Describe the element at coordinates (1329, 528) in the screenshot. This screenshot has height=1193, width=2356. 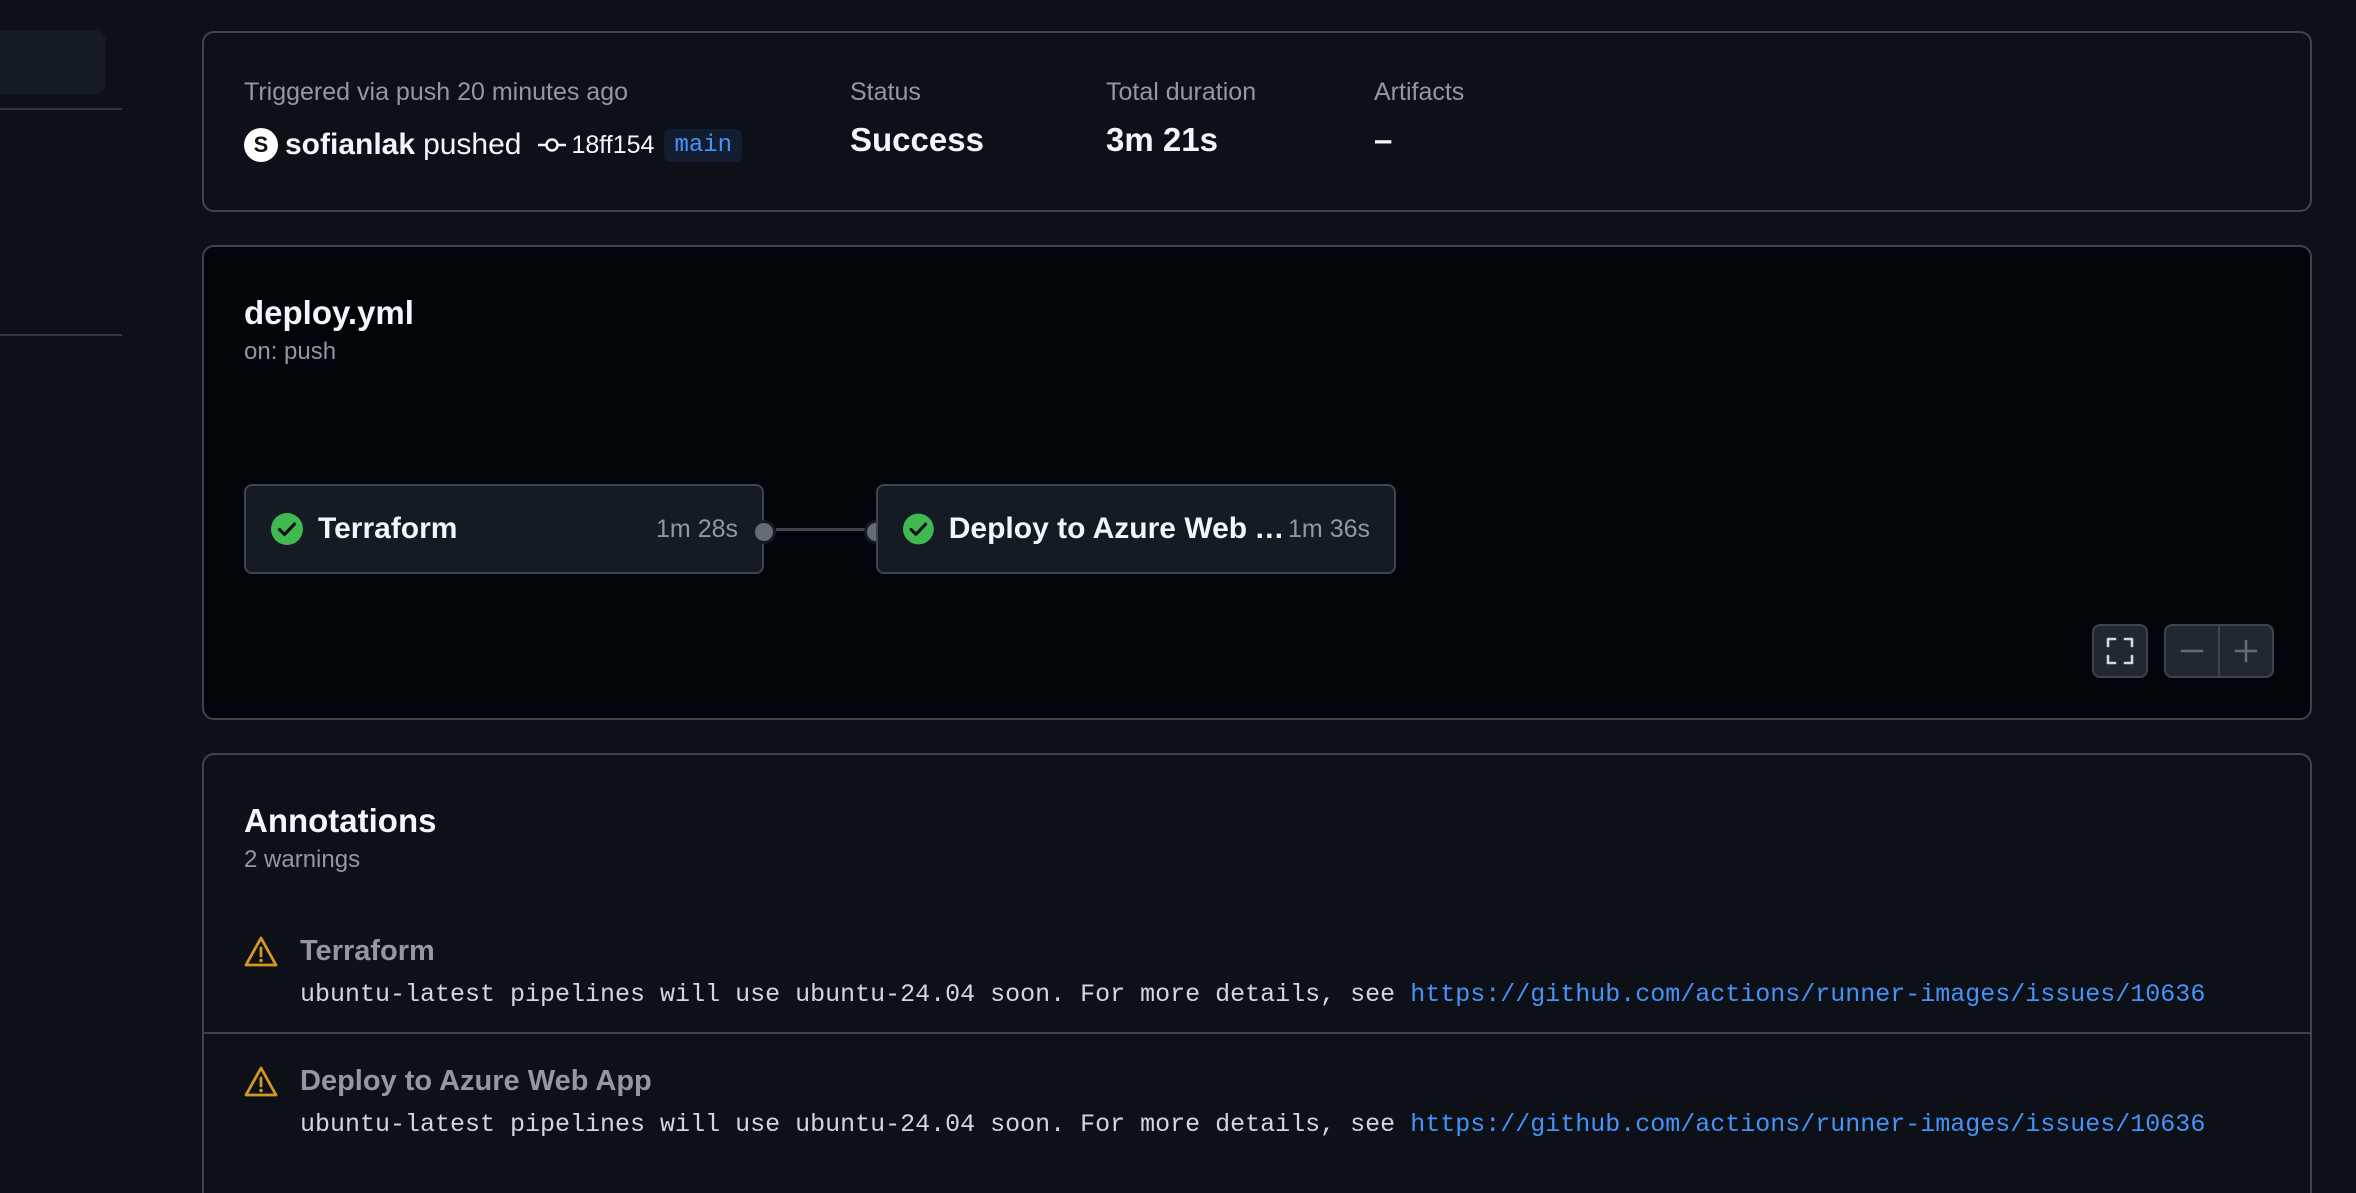
I see `job-duration: 1m 36s` at that location.